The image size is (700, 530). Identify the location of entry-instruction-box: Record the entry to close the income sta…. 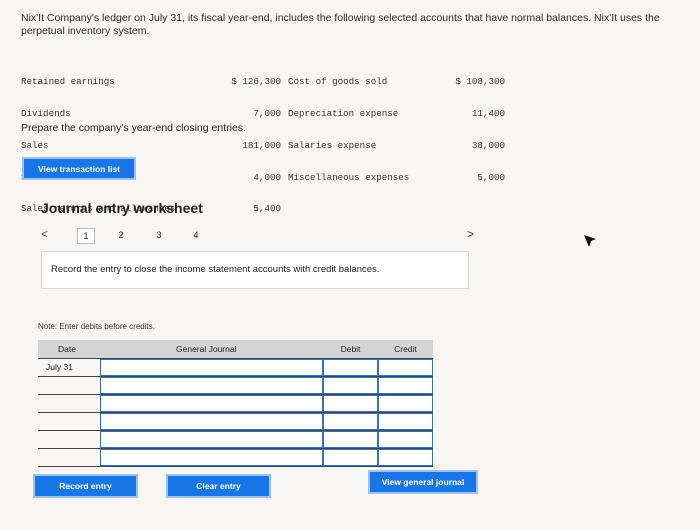
(255, 270).